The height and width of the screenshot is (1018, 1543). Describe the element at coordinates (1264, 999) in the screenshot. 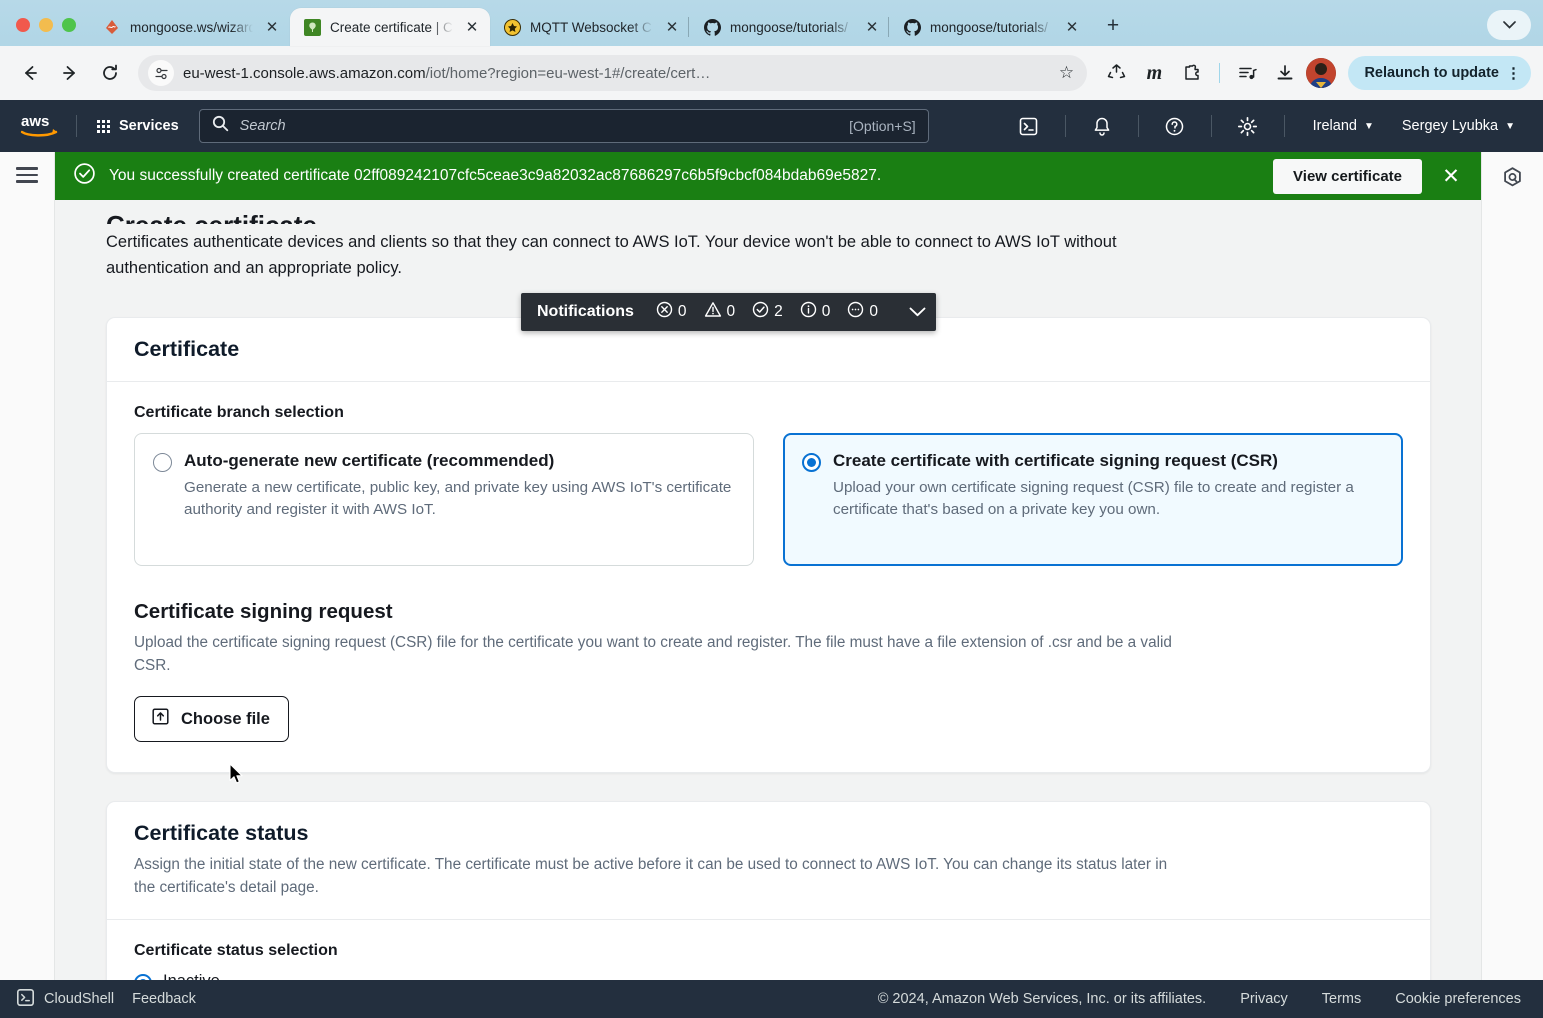

I see `privacy-link: Privacy` at that location.